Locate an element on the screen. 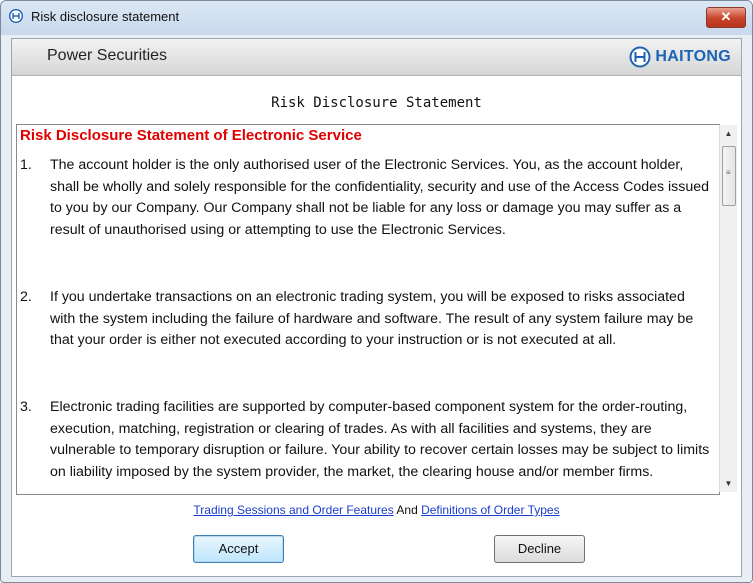 This screenshot has width=753, height=583. scroll-thumb: ≡ is located at coordinates (729, 176).